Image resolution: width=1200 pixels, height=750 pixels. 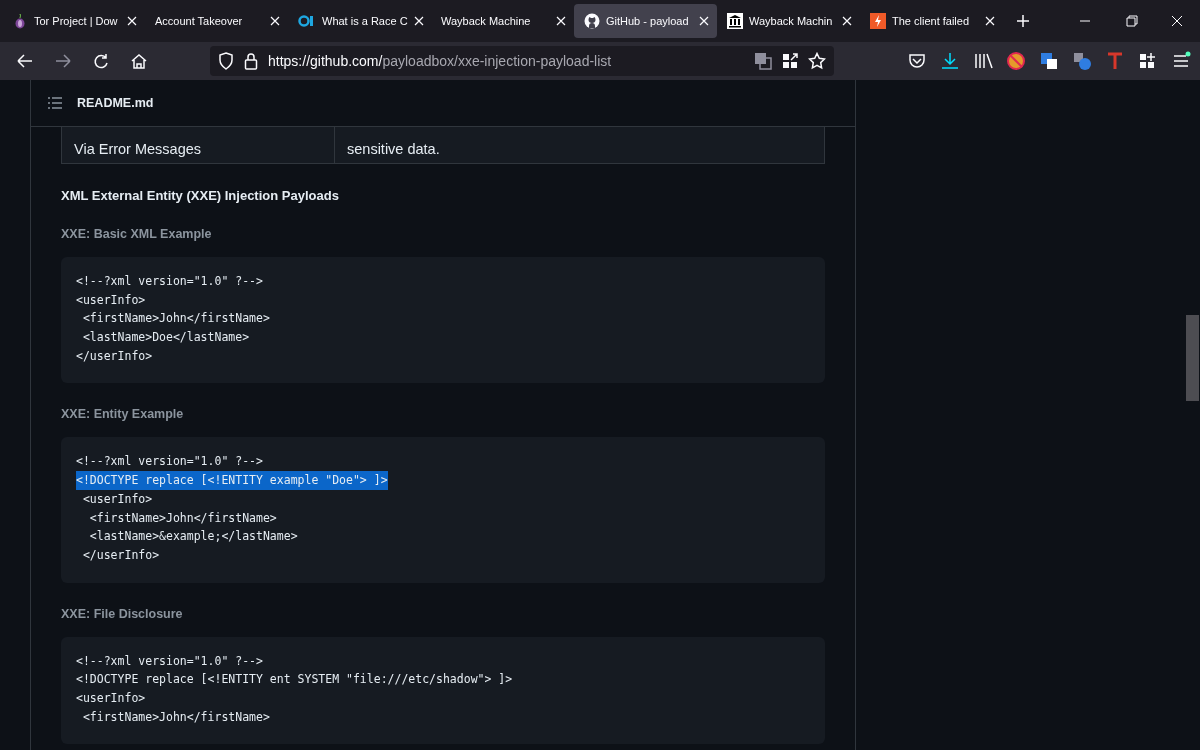 I want to click on browser-tab: Tor Project | Dow, so click(x=73, y=21).